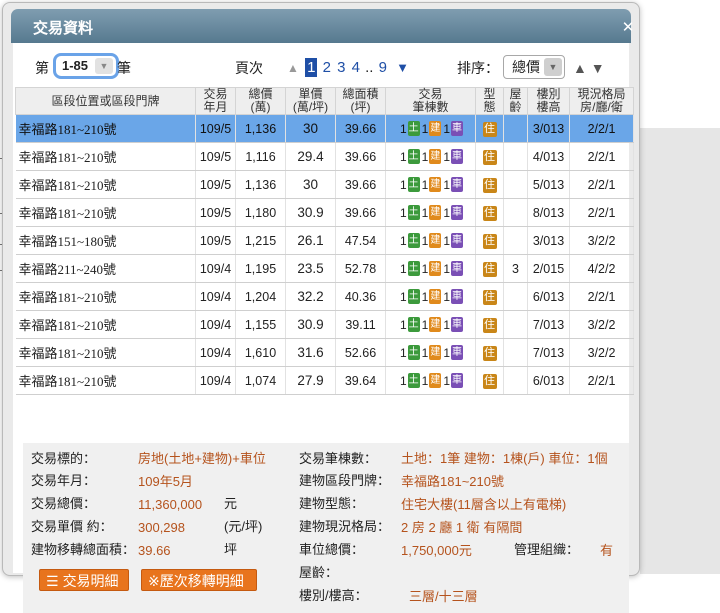 This screenshot has width=720, height=613. What do you see at coordinates (628, 27) in the screenshot?
I see `close-icon: ✕` at bounding box center [628, 27].